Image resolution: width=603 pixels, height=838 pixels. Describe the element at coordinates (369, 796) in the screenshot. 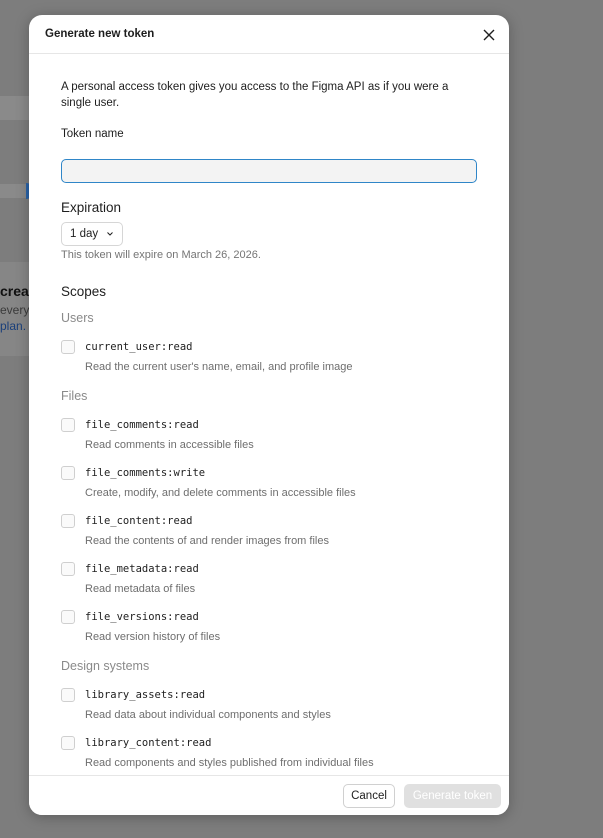

I see `cancel-button: Cancel` at that location.